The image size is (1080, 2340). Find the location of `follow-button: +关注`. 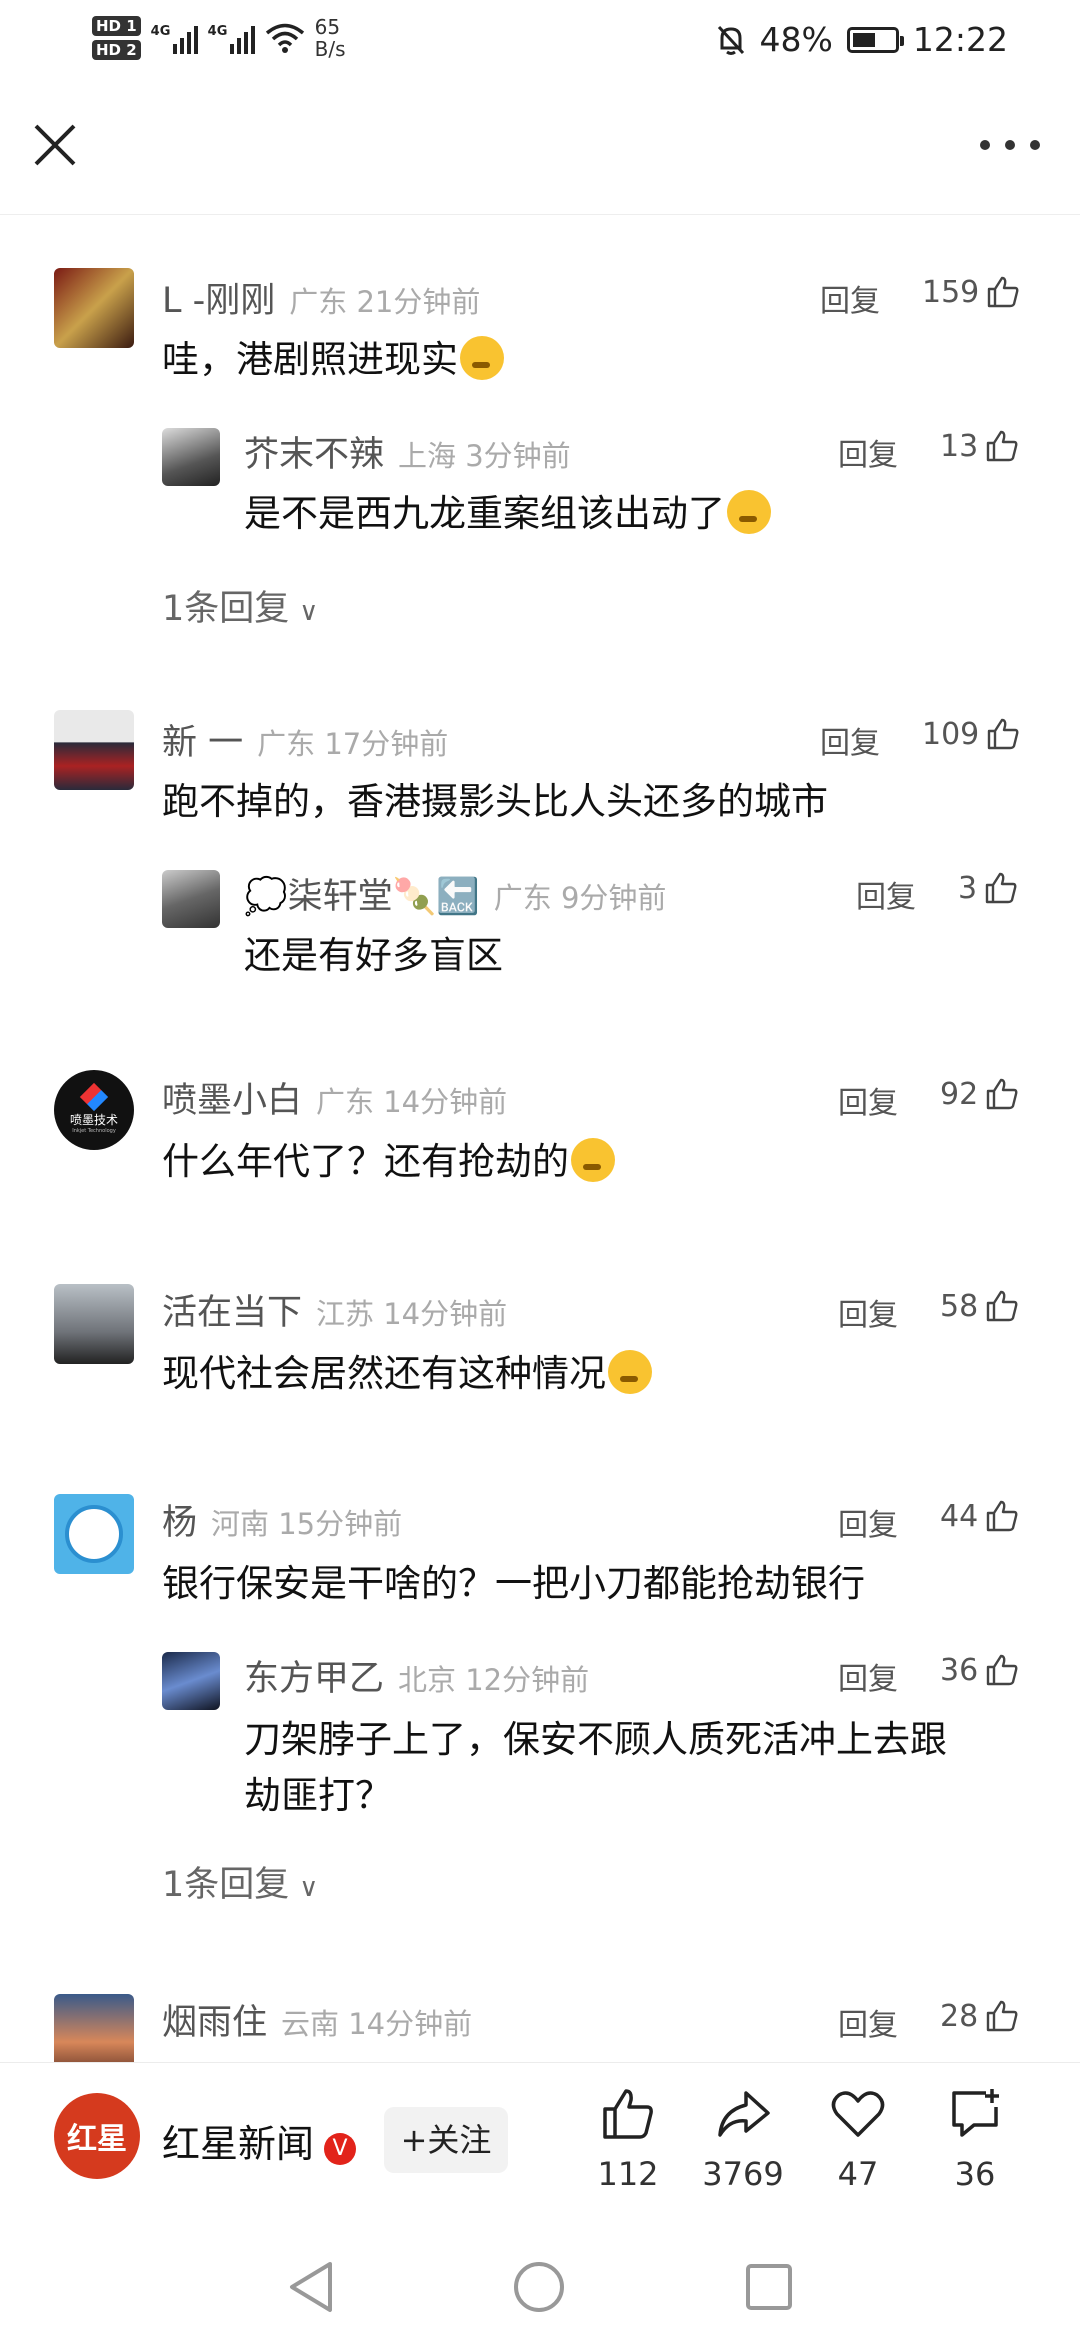

follow-button: +关注 is located at coordinates (446, 2140).